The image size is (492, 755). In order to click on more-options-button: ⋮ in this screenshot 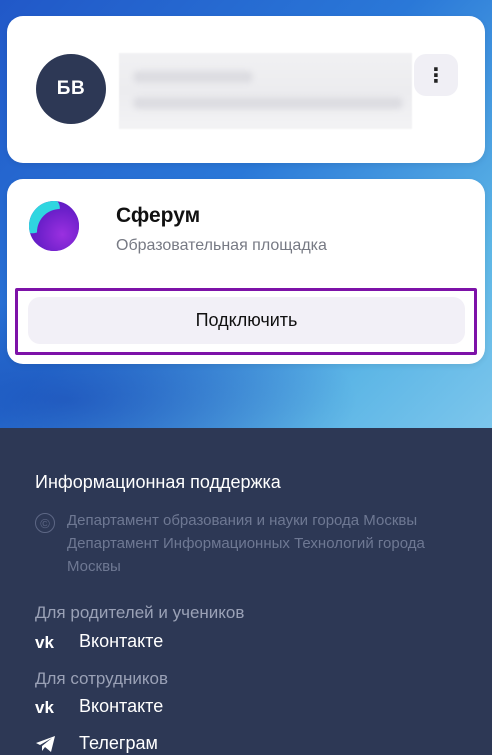, I will do `click(436, 75)`.